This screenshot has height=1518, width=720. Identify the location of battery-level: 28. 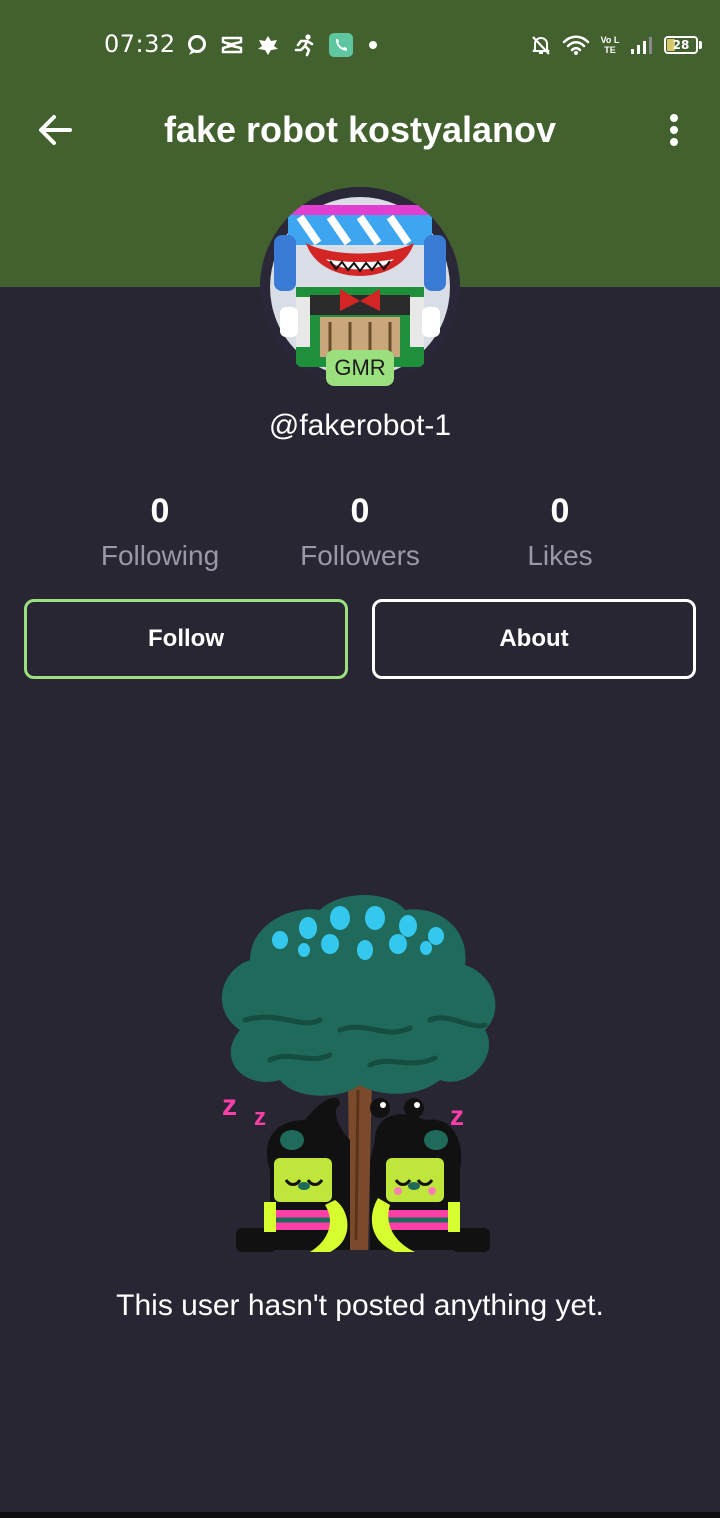
(681, 45).